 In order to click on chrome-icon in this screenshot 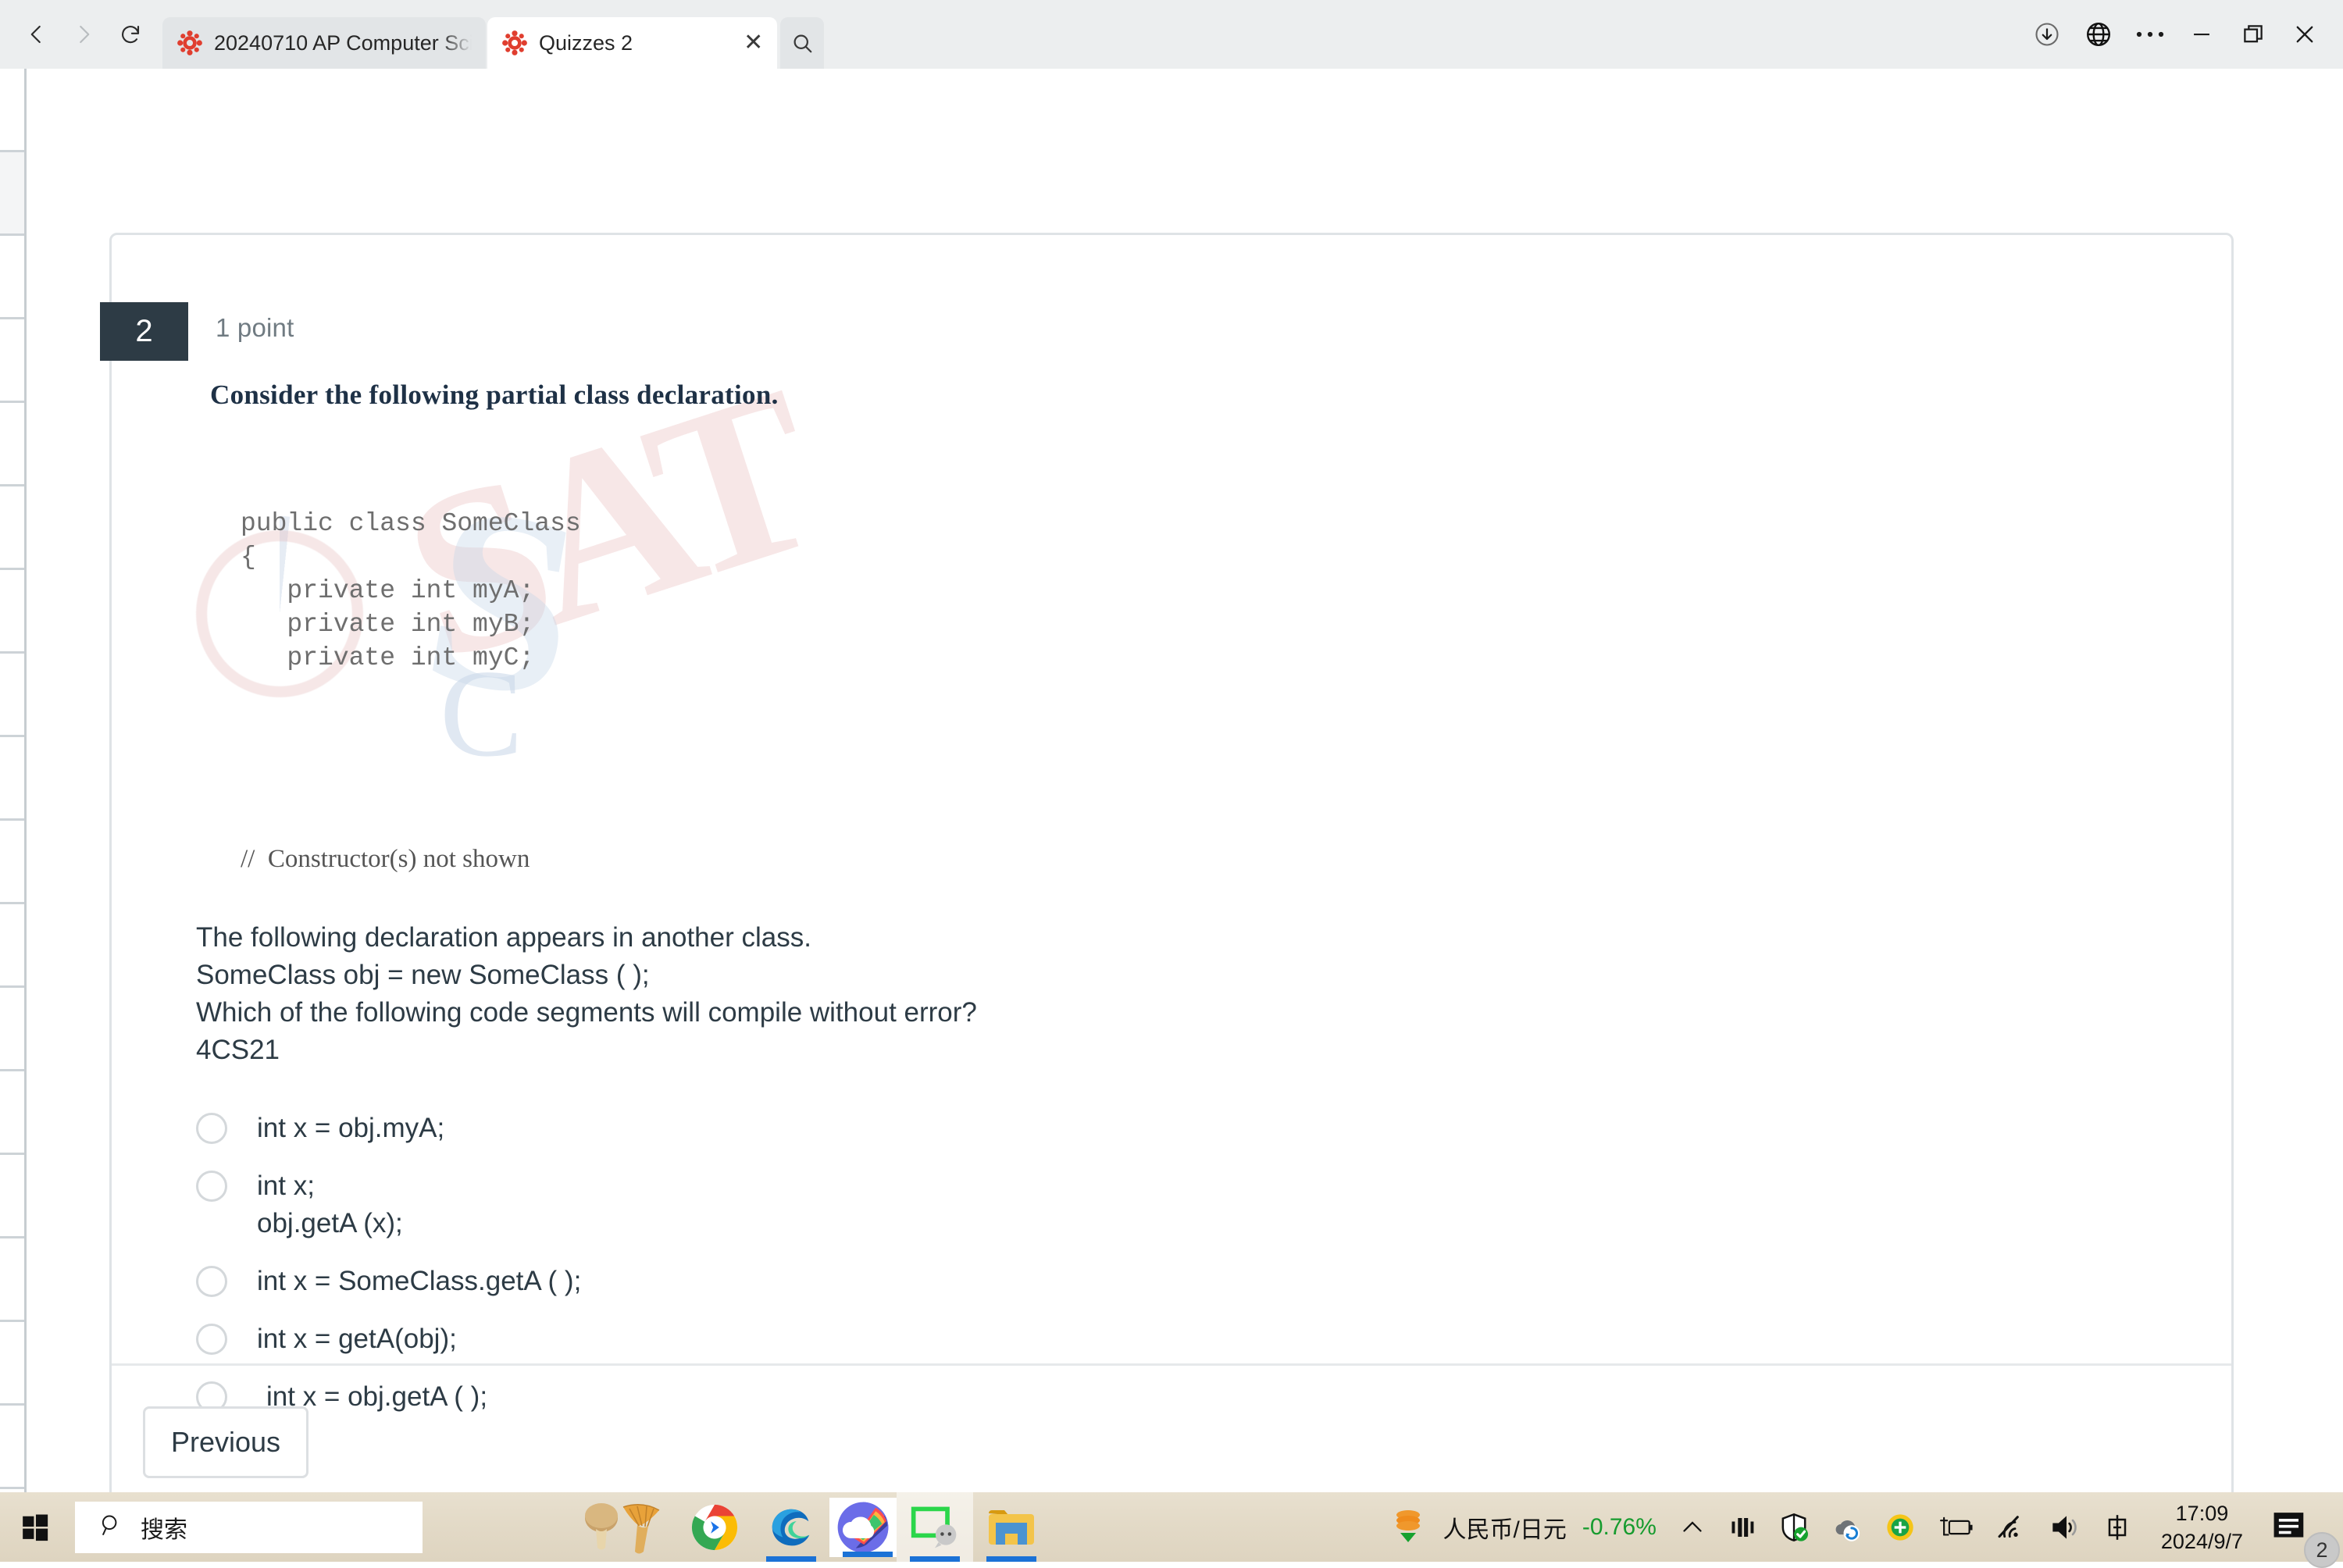, I will do `click(714, 1527)`.